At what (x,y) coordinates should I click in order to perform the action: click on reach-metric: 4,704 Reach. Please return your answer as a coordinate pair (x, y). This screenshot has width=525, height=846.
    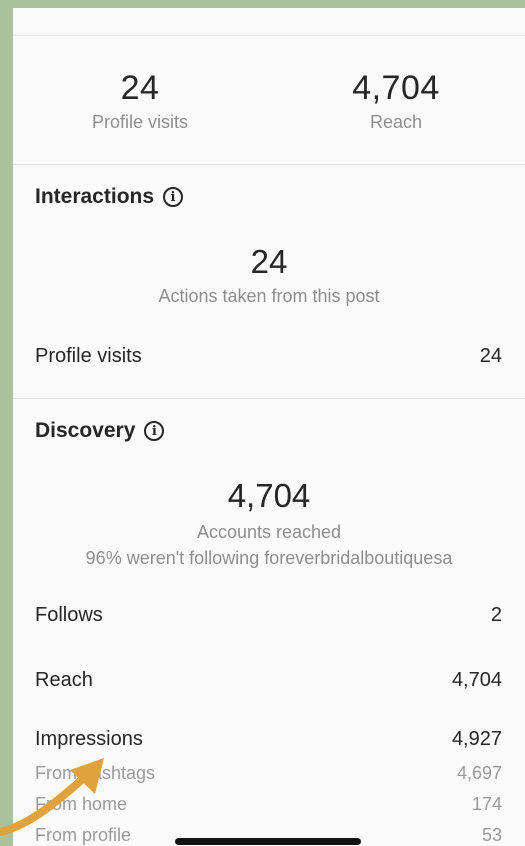
    Looking at the image, I should click on (396, 100).